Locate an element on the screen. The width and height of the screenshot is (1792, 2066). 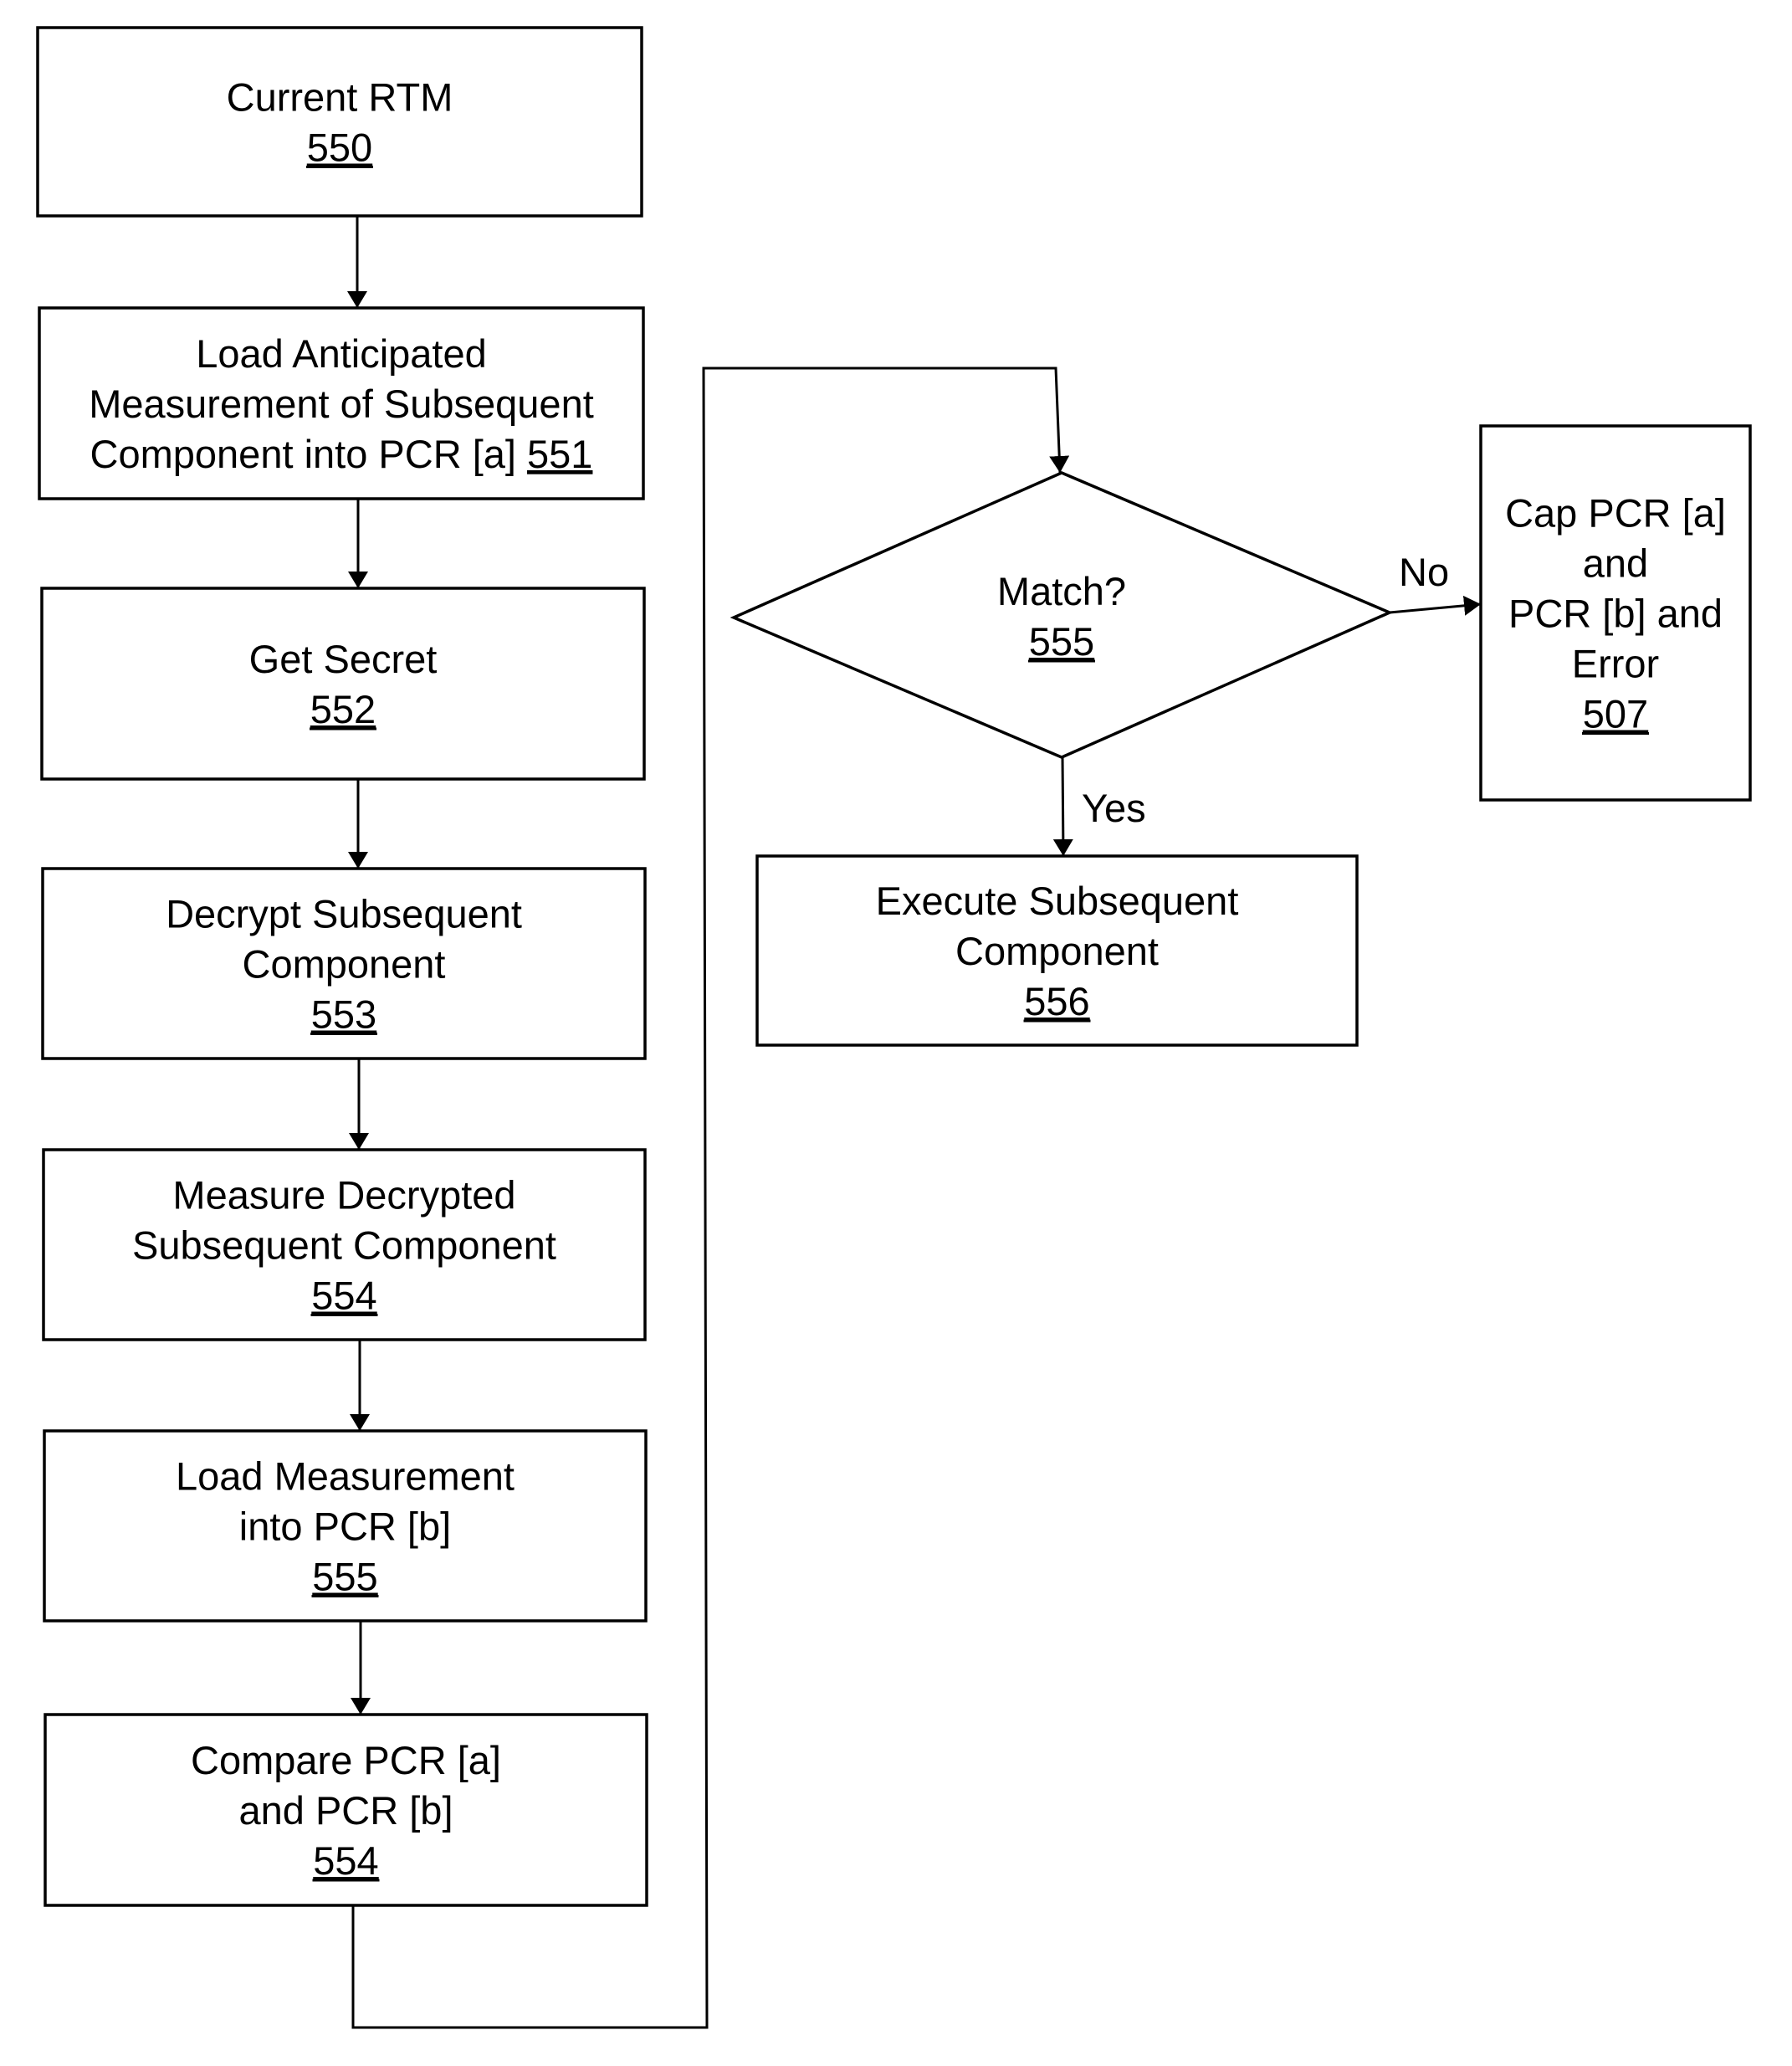
node-label-line: Execute Subsequent is located at coordinates (1057, 901).